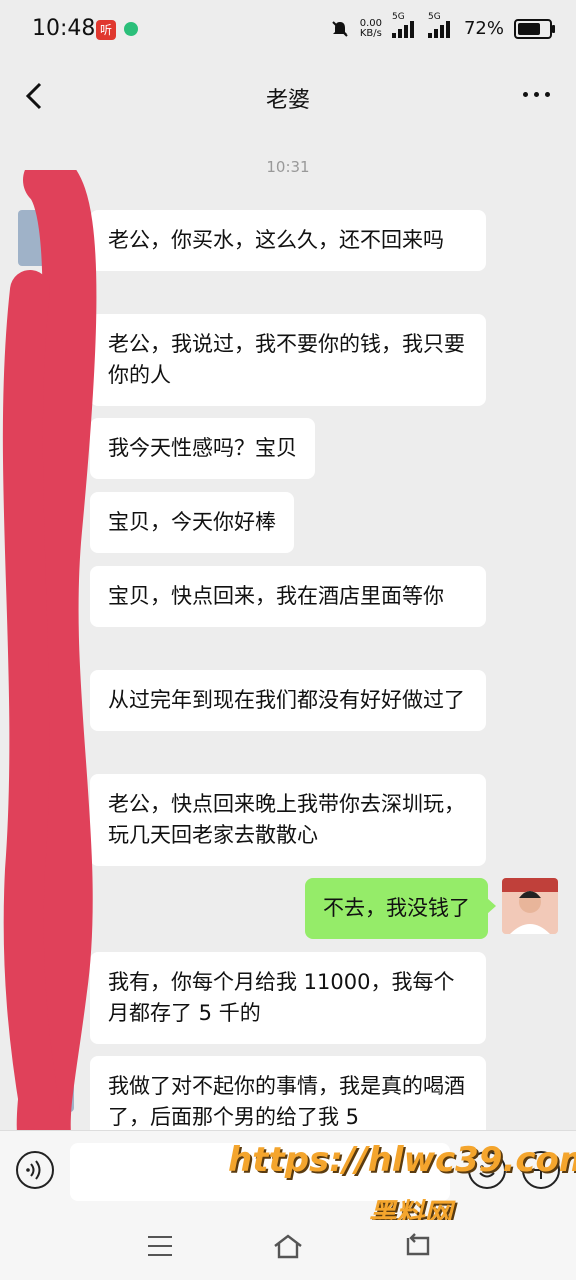  What do you see at coordinates (131, 29) in the screenshot?
I see `app-notification-dot-icon` at bounding box center [131, 29].